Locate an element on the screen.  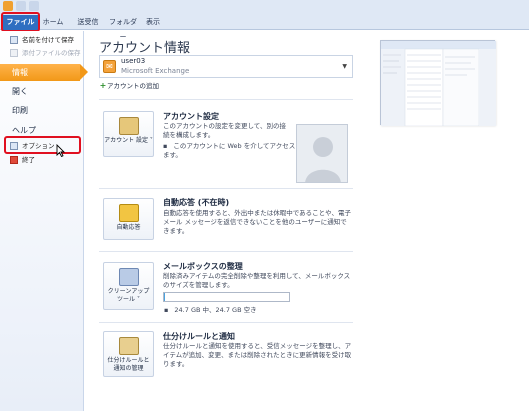
nav-save-attachments: 添付ファイルの保存 is located at coordinates (45, 53).